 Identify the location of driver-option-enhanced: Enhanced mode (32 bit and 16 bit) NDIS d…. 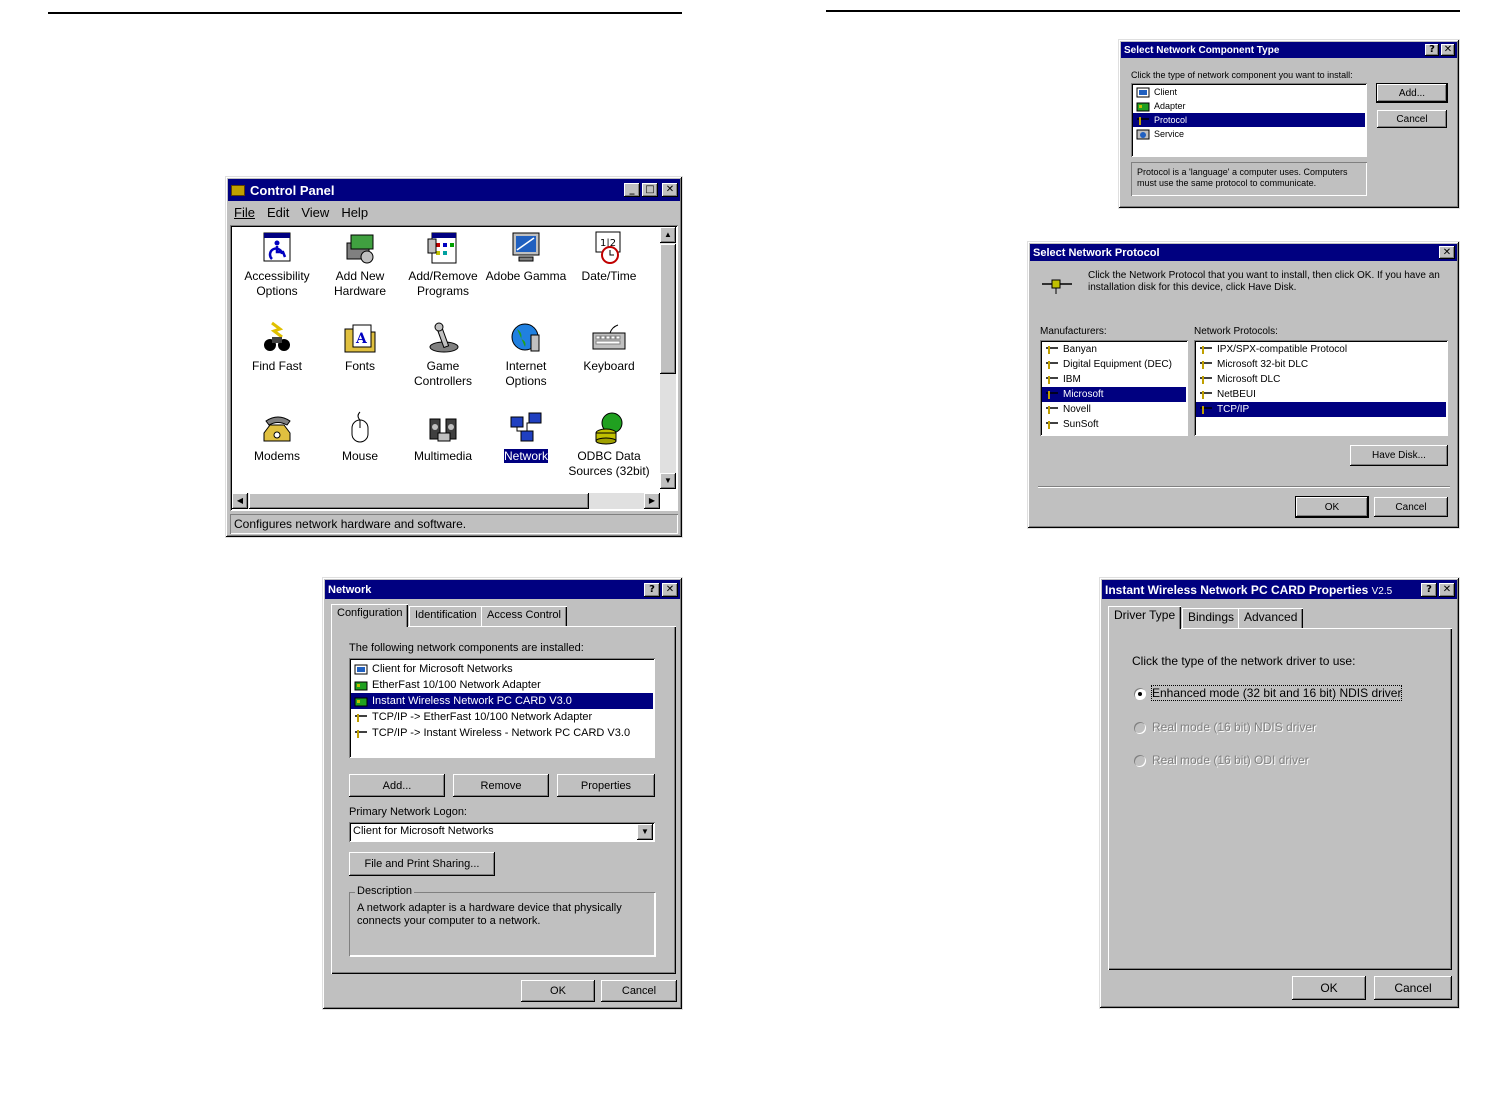
(1268, 693).